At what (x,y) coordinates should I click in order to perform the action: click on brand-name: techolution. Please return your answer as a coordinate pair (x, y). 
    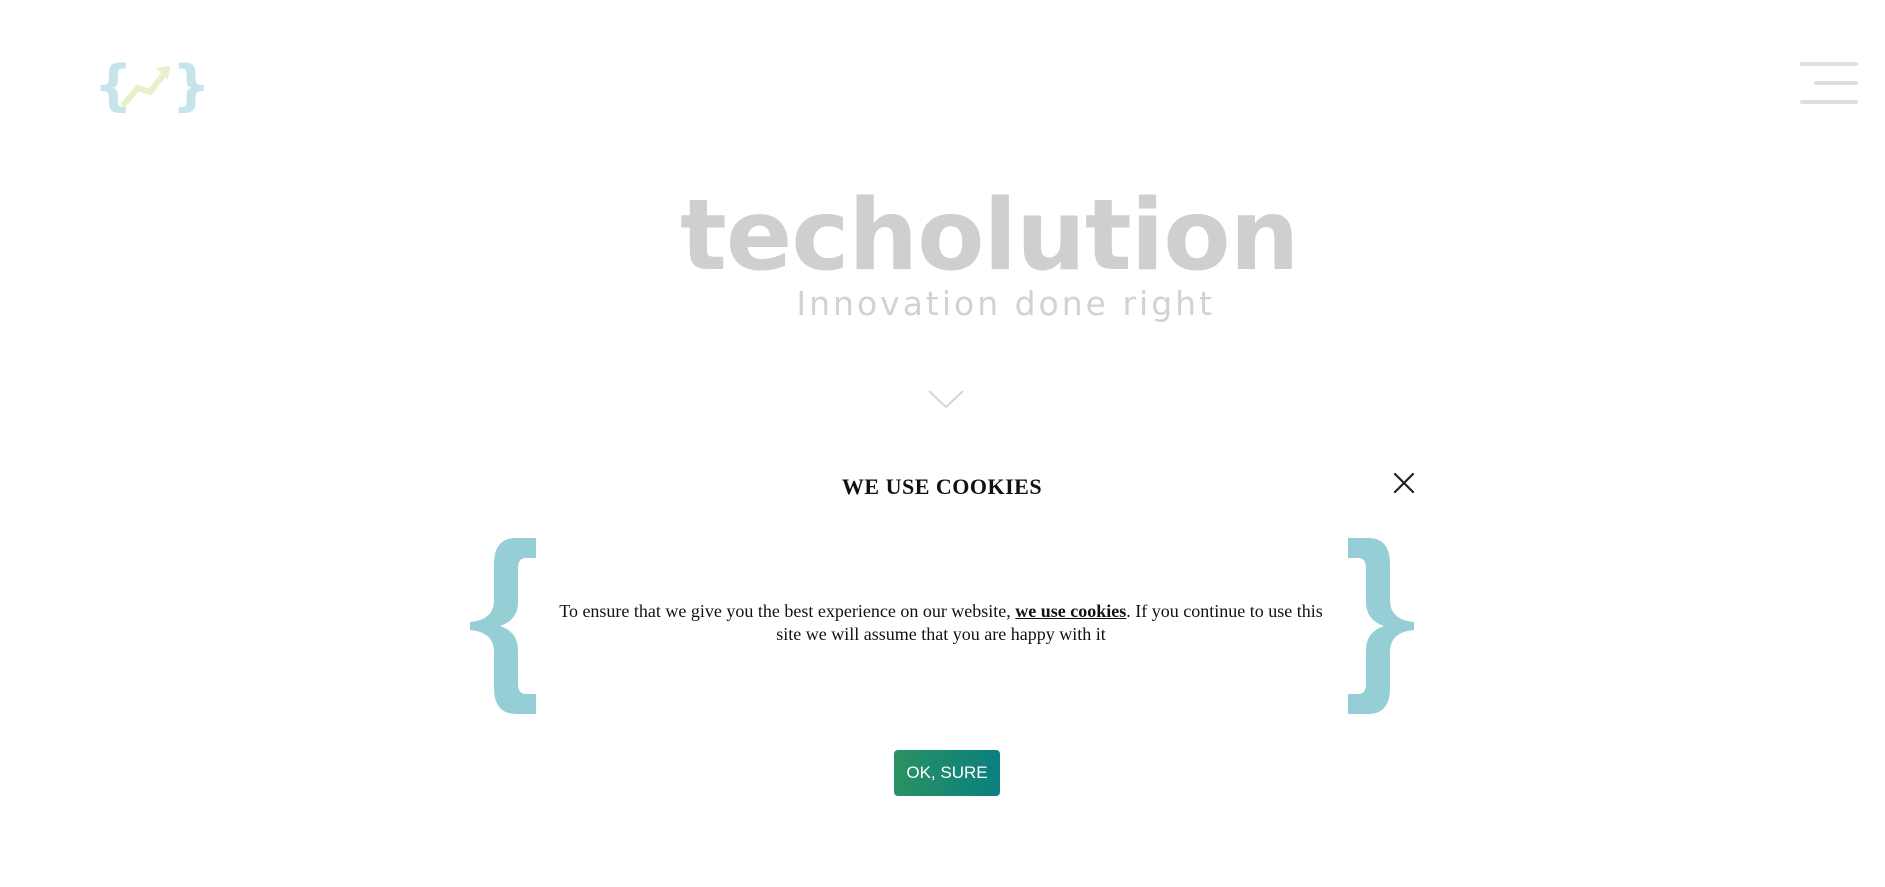
    Looking at the image, I should click on (989, 236).